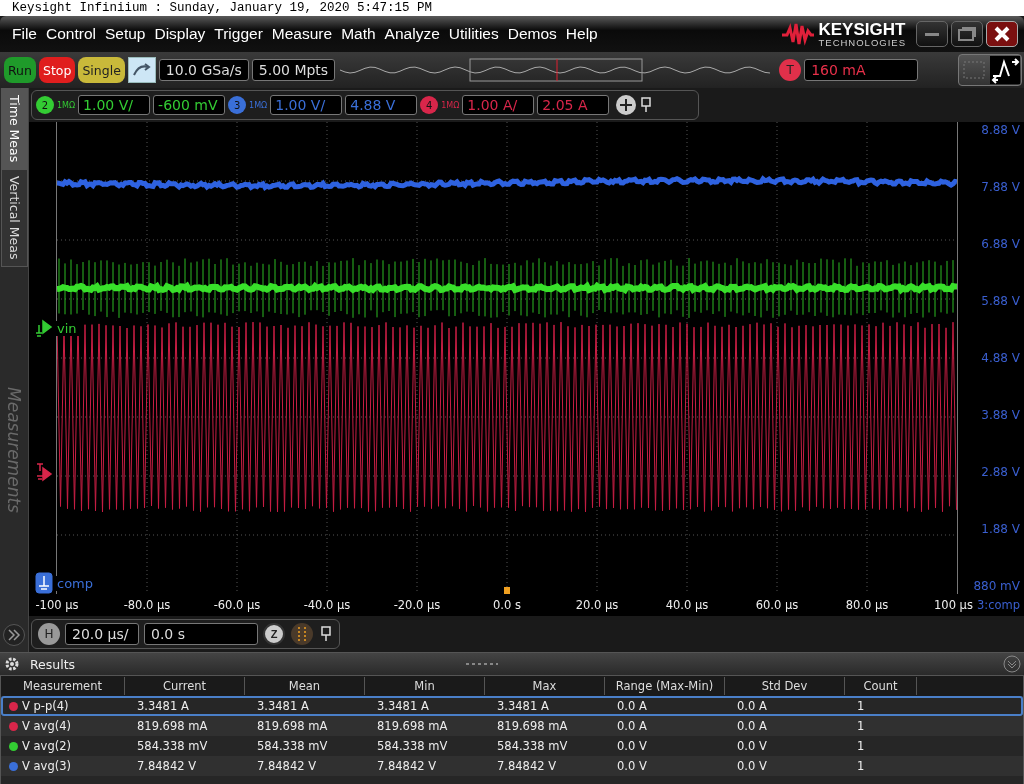 This screenshot has width=1024, height=784. Describe the element at coordinates (482, 664) in the screenshot. I see `drag-handle-icon` at that location.